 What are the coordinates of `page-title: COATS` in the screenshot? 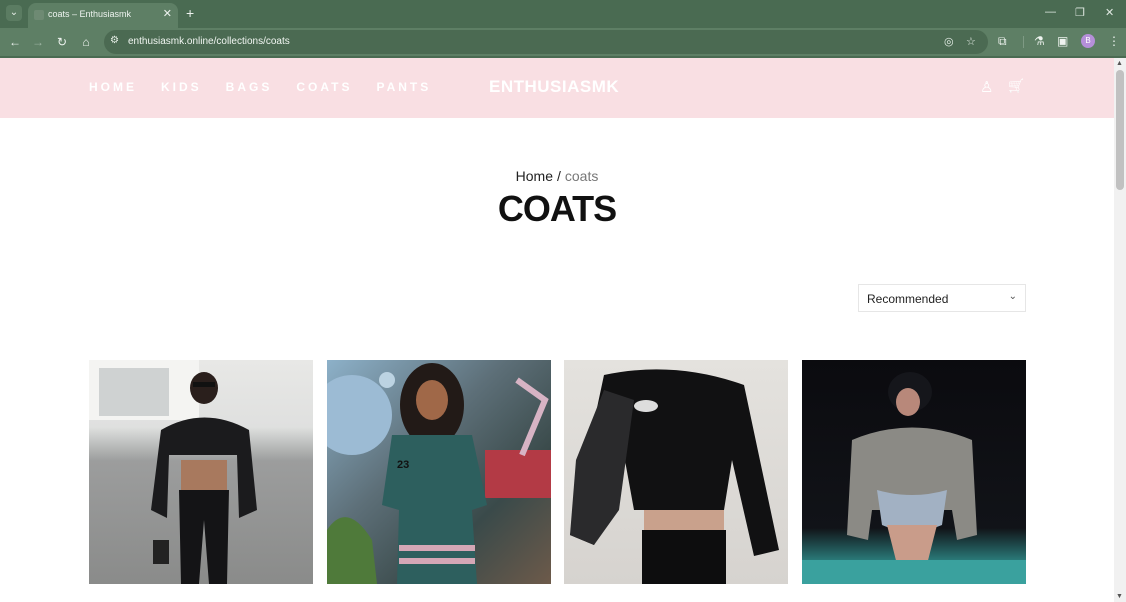 It's located at (557, 208).